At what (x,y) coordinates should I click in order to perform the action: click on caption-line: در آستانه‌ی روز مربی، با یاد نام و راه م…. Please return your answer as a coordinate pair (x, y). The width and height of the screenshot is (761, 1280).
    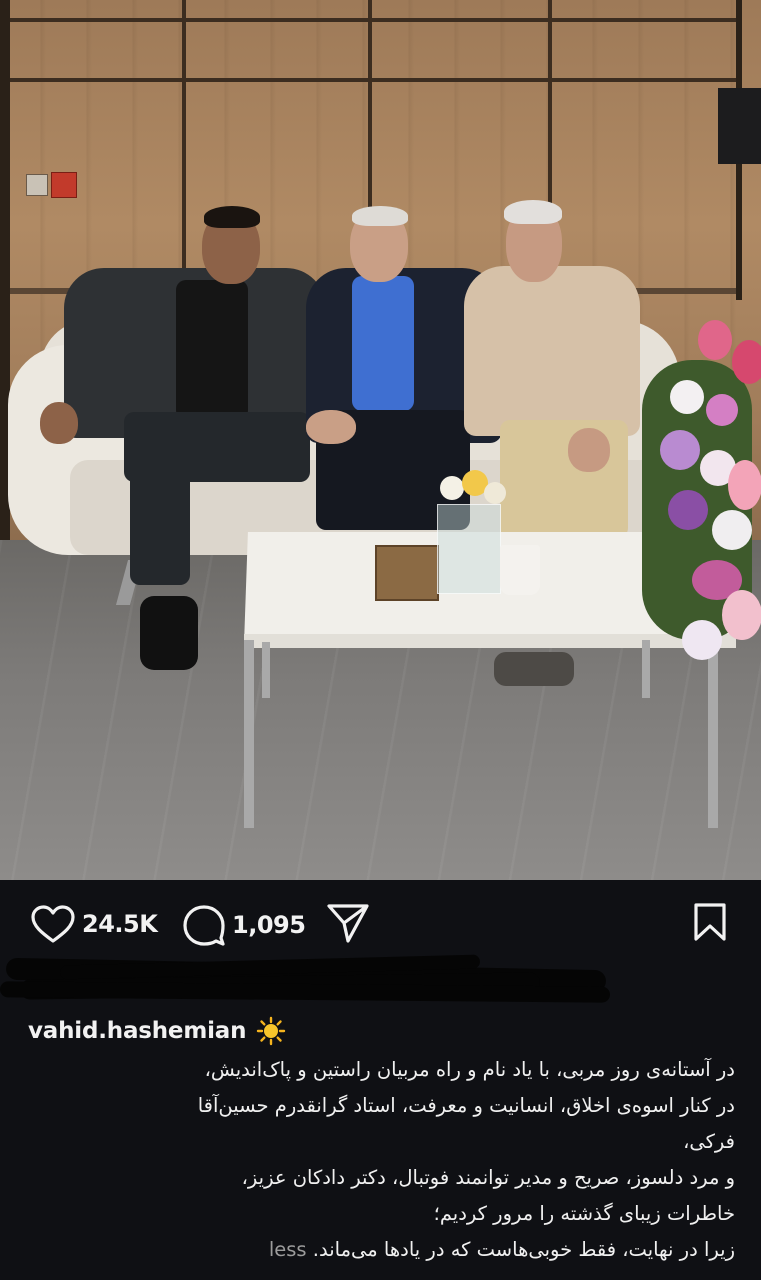
    Looking at the image, I should click on (469, 1069).